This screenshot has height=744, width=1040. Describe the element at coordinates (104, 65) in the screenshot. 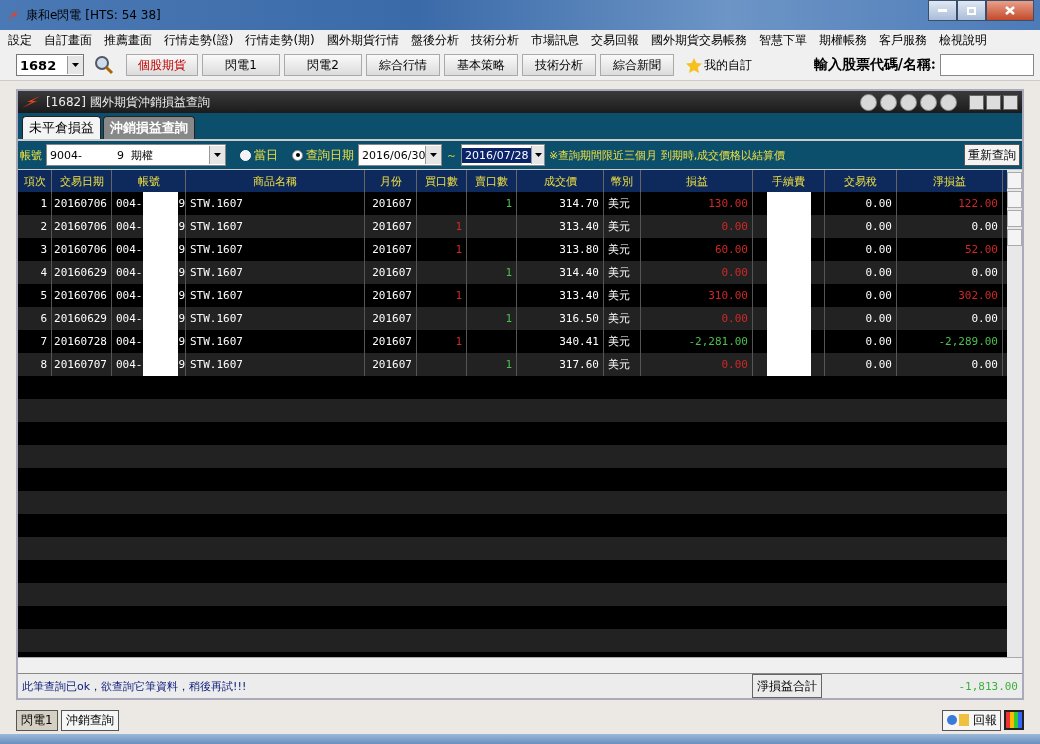

I see `search-icon` at that location.